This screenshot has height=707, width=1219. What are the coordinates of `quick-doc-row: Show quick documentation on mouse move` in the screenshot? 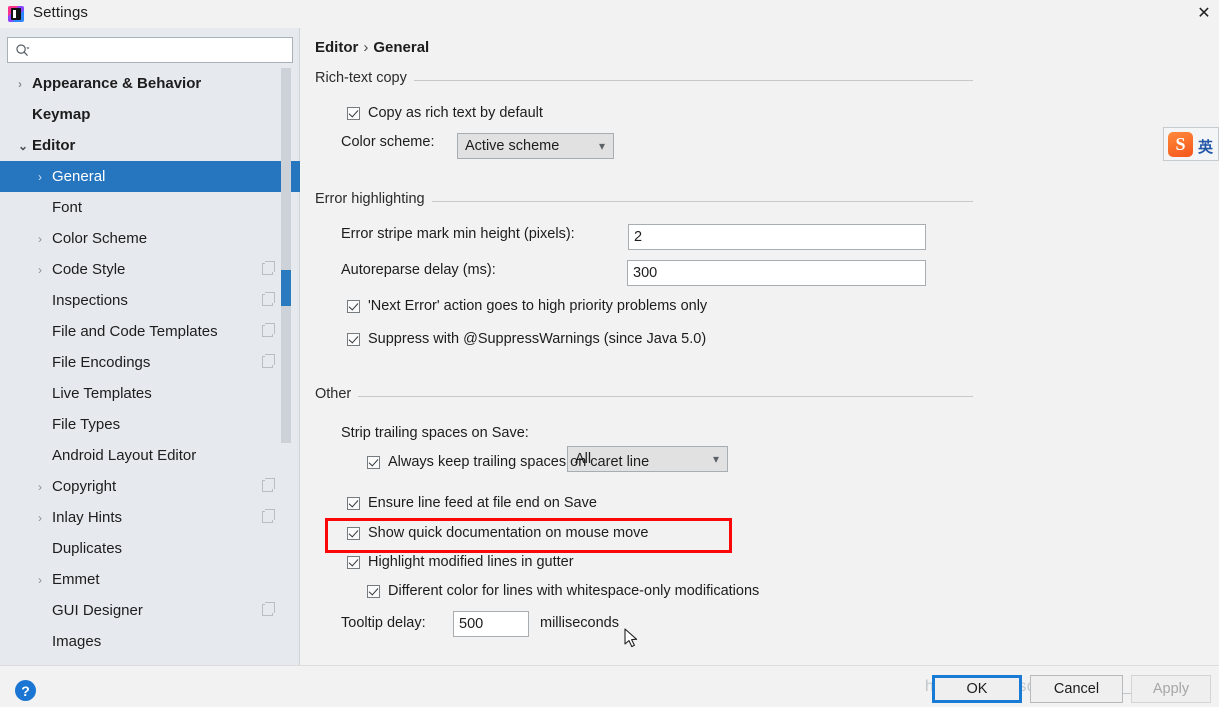 It's located at (498, 533).